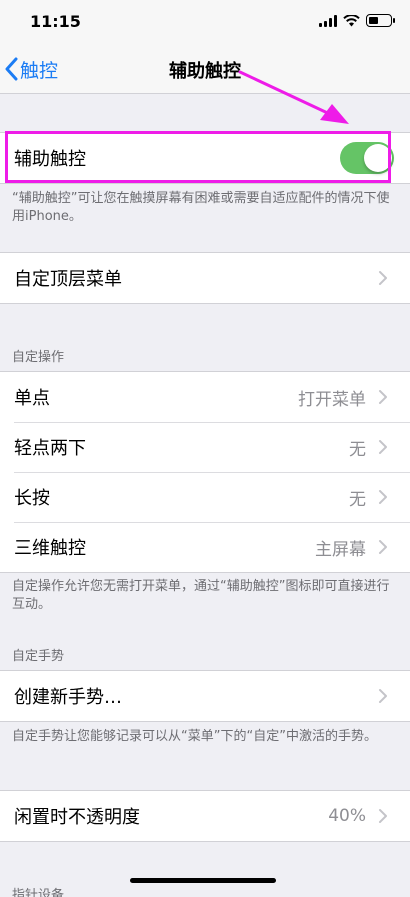 Image resolution: width=410 pixels, height=897 pixels. I want to click on assistive-touch-label: 辅助触控, so click(50, 159).